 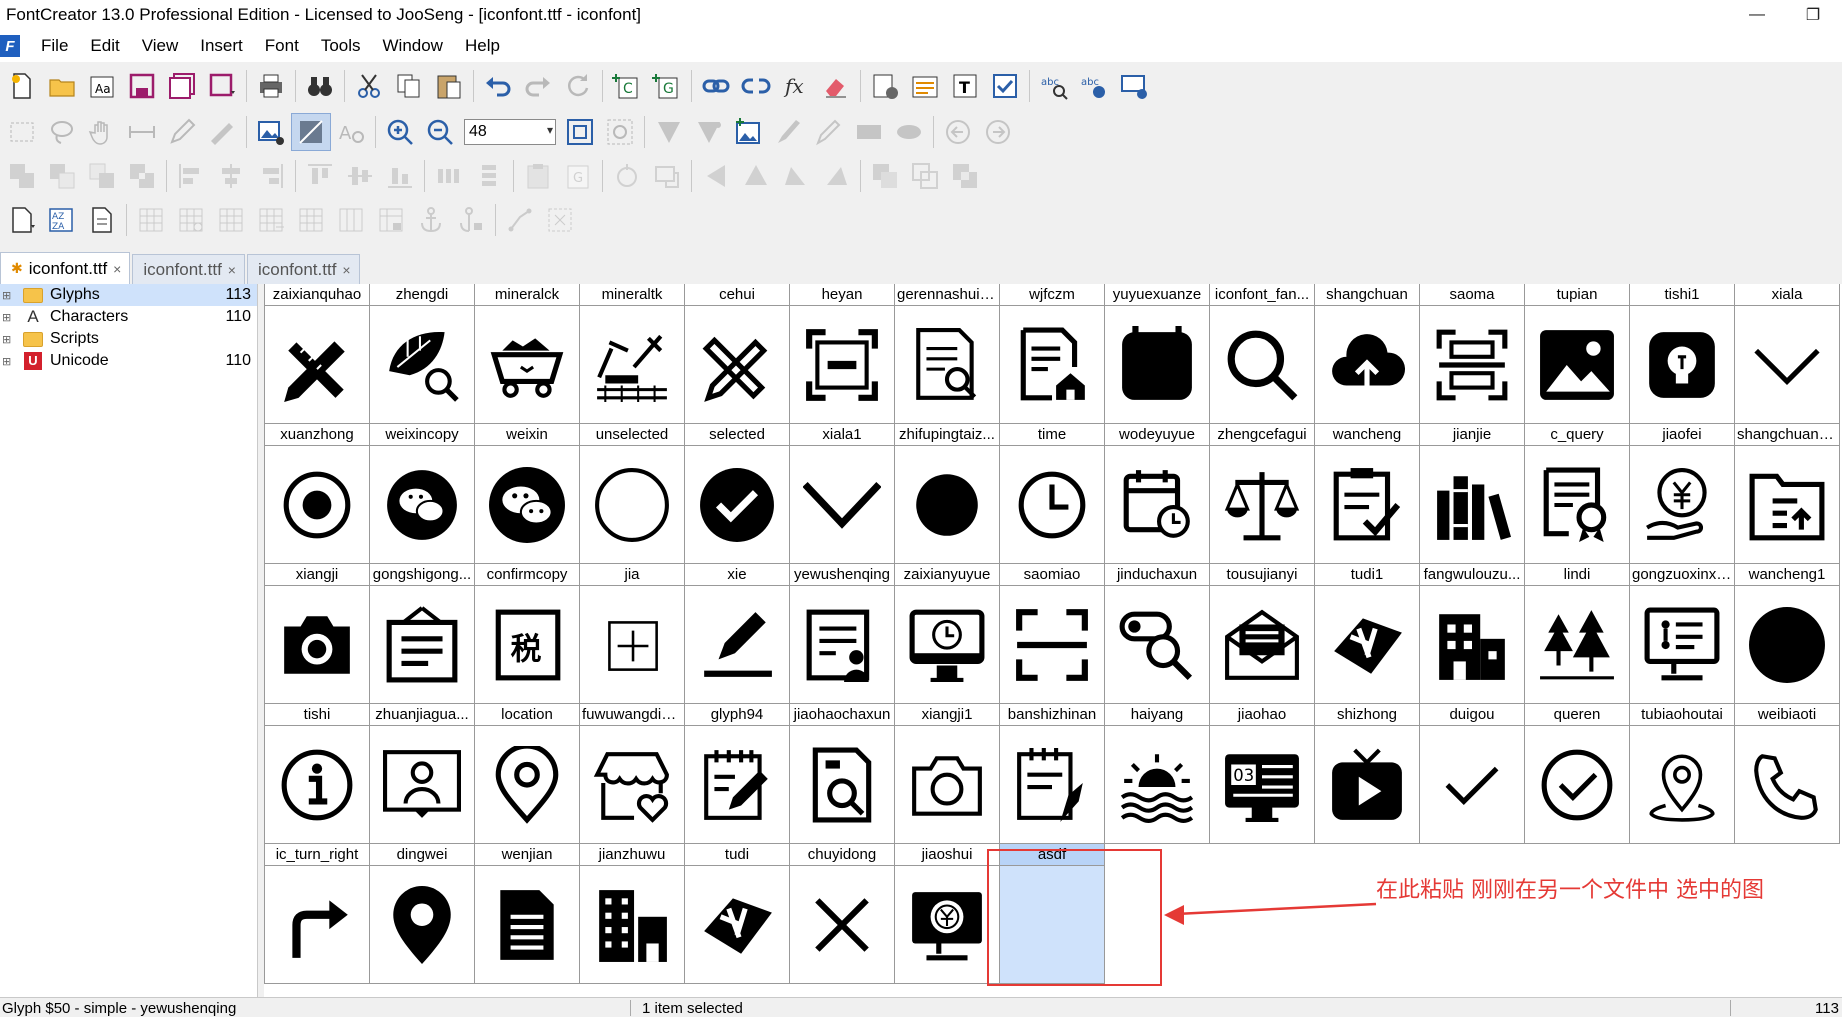 What do you see at coordinates (128, 339) in the screenshot?
I see `tree-item-scripts: ⊞ Scripts` at bounding box center [128, 339].